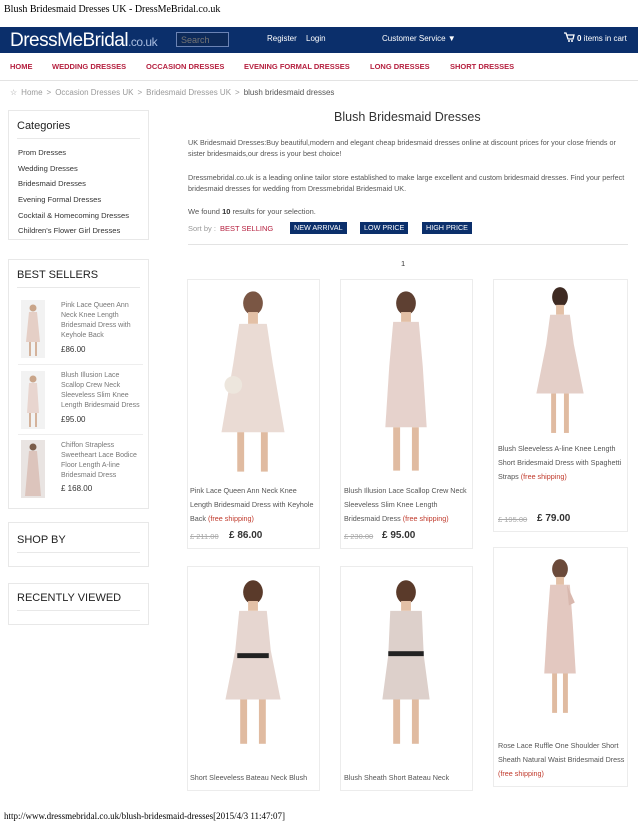 The image size is (638, 826). I want to click on category-evening: Evening Formal Dresses, so click(59, 199).